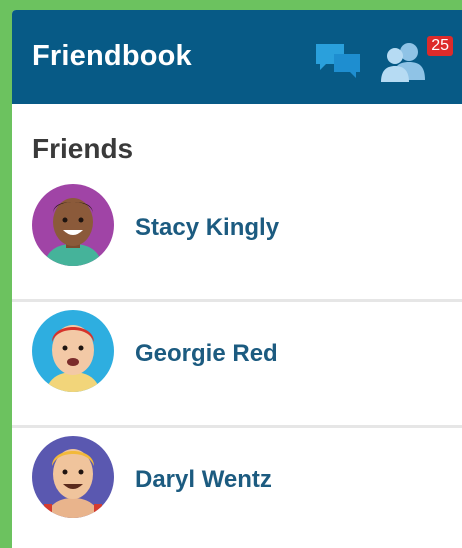 This screenshot has height=548, width=462. Describe the element at coordinates (207, 228) in the screenshot. I see `friend-name: Stacy Kingly` at that location.